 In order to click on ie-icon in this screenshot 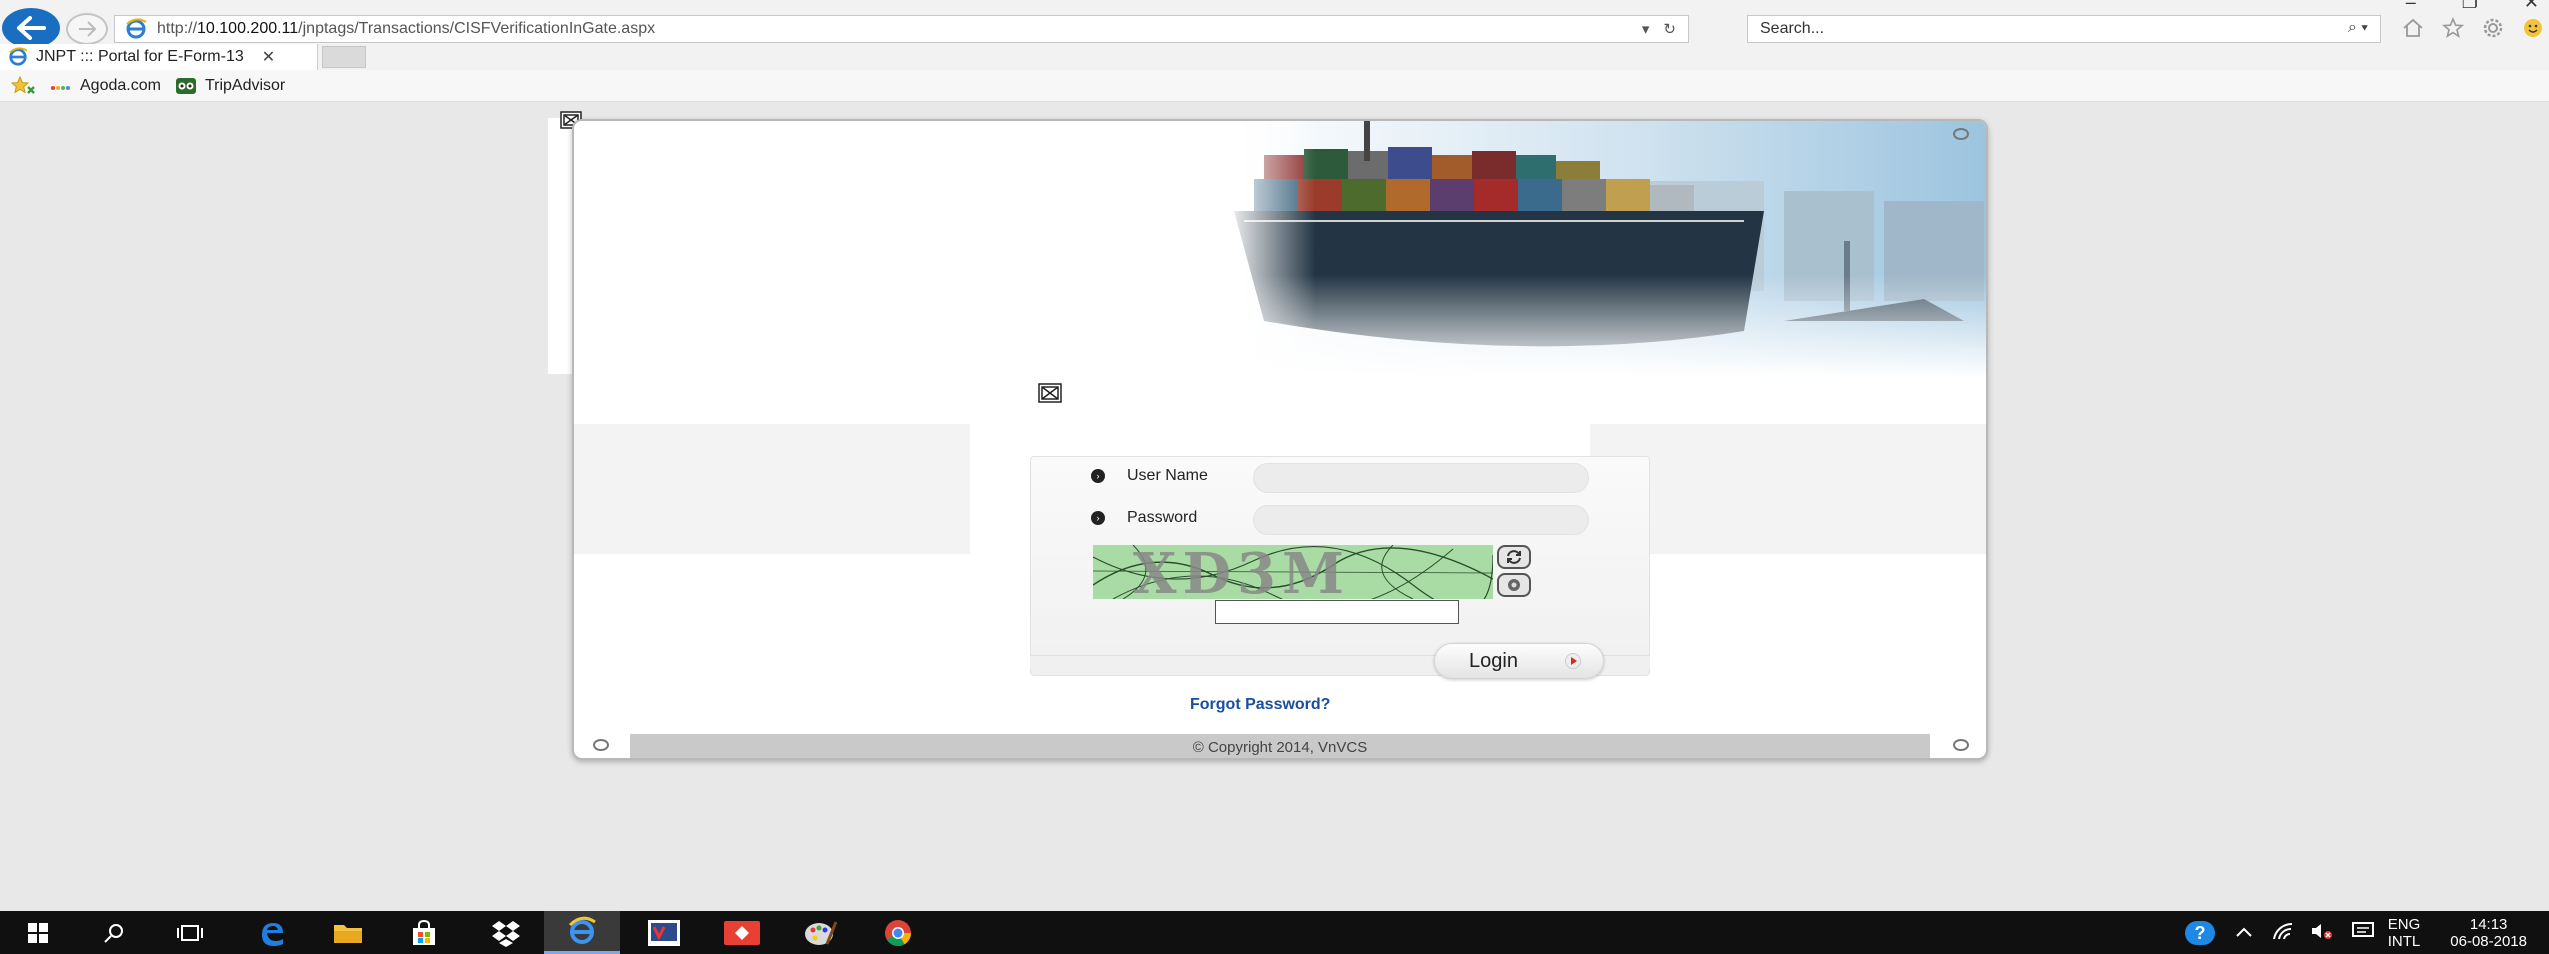, I will do `click(582, 930)`.